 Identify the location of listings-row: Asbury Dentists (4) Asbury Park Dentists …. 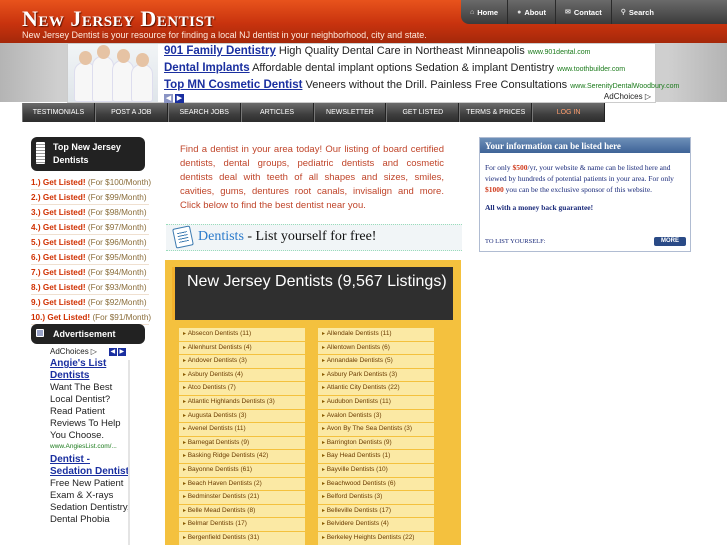
(314, 375).